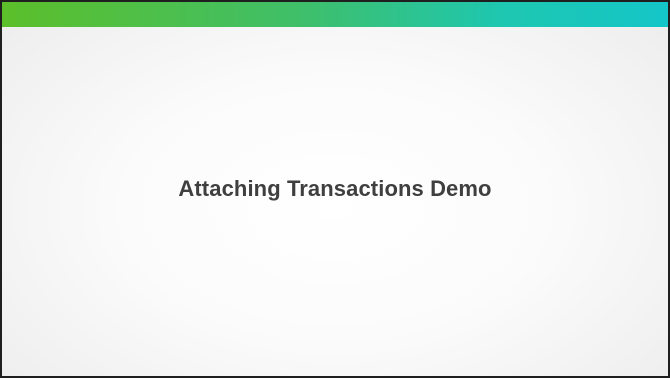  I want to click on accent-bar, so click(335, 14).